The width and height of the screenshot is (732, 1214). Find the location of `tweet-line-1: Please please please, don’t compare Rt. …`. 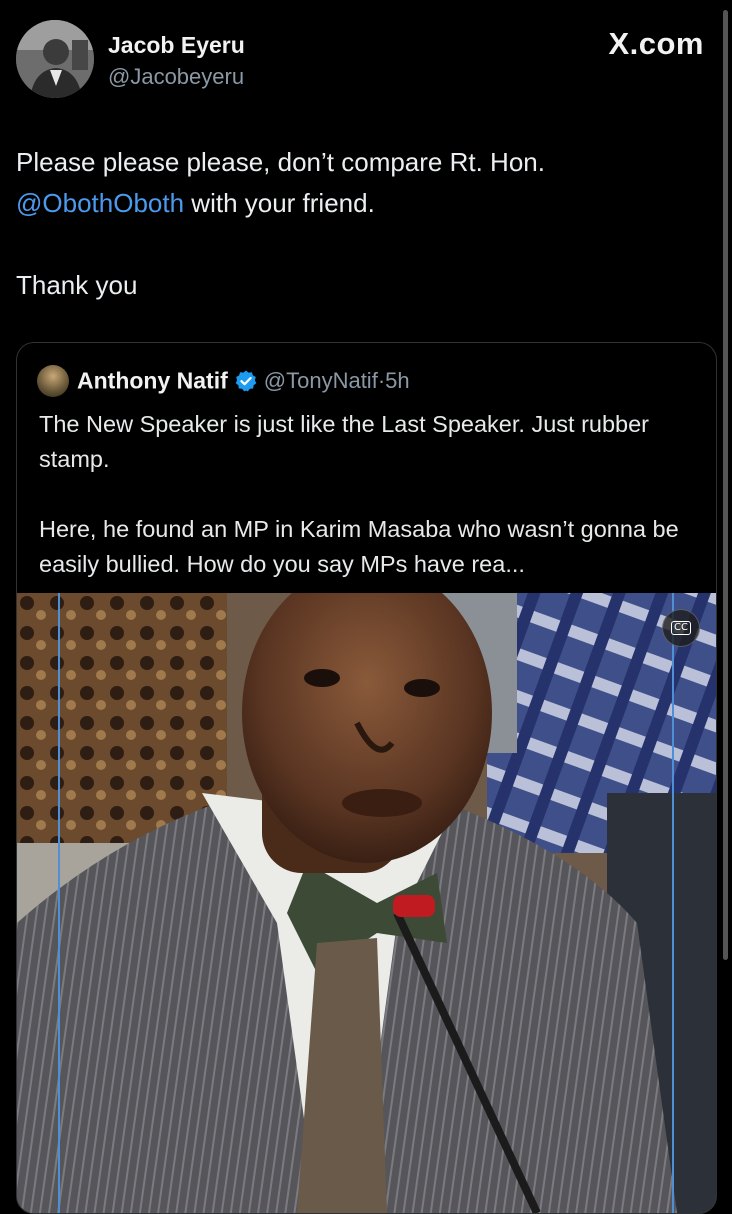

tweet-line-1: Please please please, don’t compare Rt. … is located at coordinates (280, 162).